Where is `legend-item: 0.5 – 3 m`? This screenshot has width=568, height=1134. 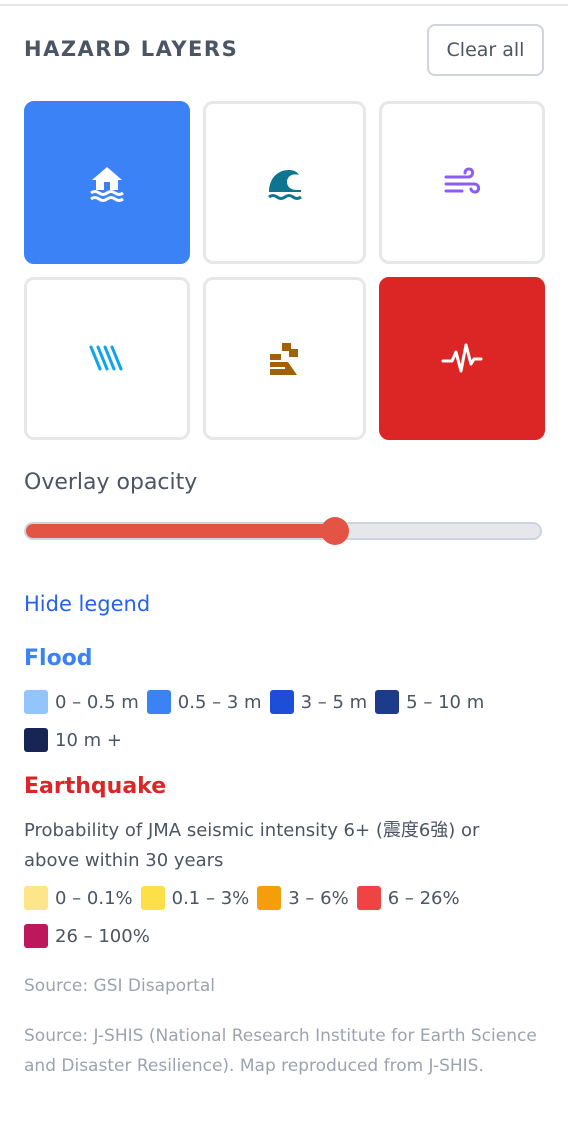
legend-item: 0.5 – 3 m is located at coordinates (204, 702).